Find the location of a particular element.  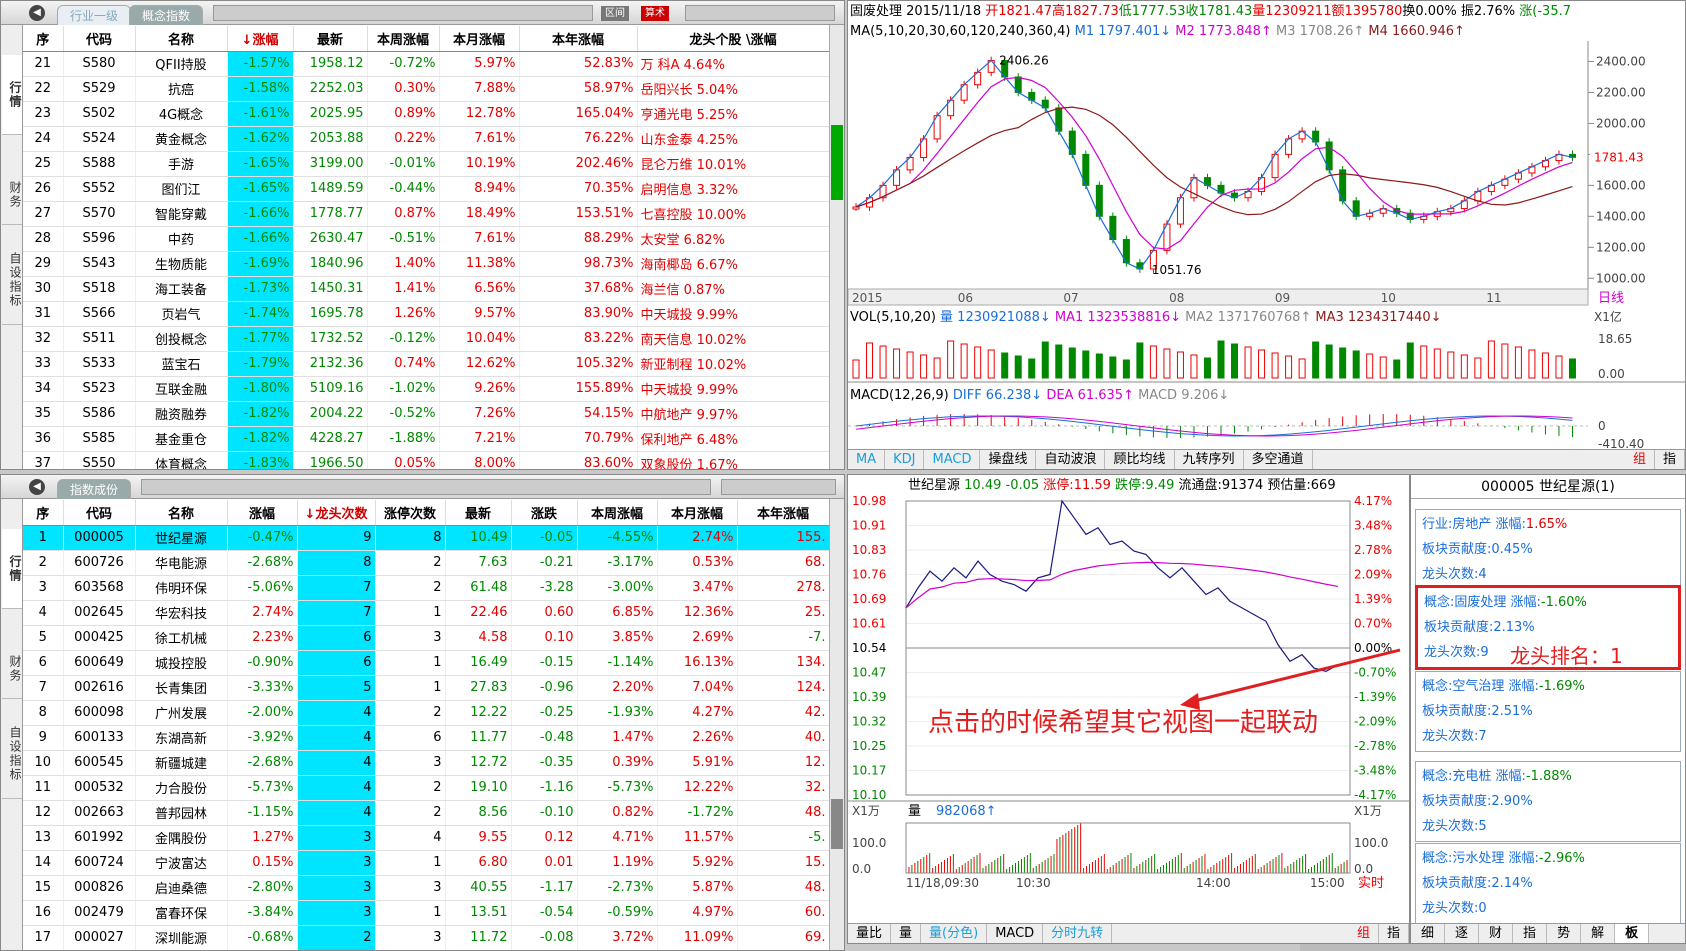

col-header-4: 最新 is located at coordinates (330, 39).